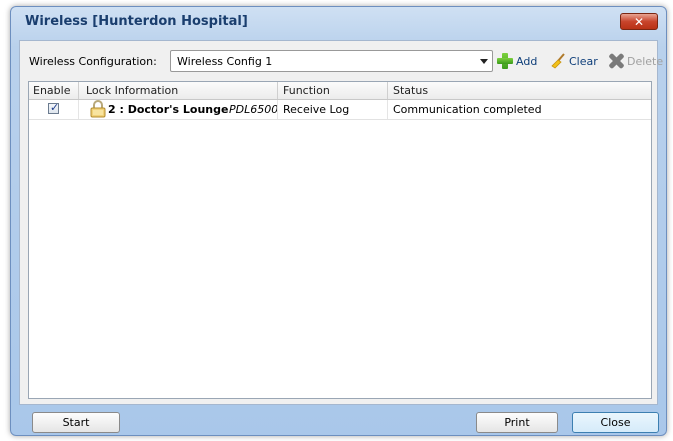 This screenshot has height=441, width=673. I want to click on close-button: Close, so click(615, 422).